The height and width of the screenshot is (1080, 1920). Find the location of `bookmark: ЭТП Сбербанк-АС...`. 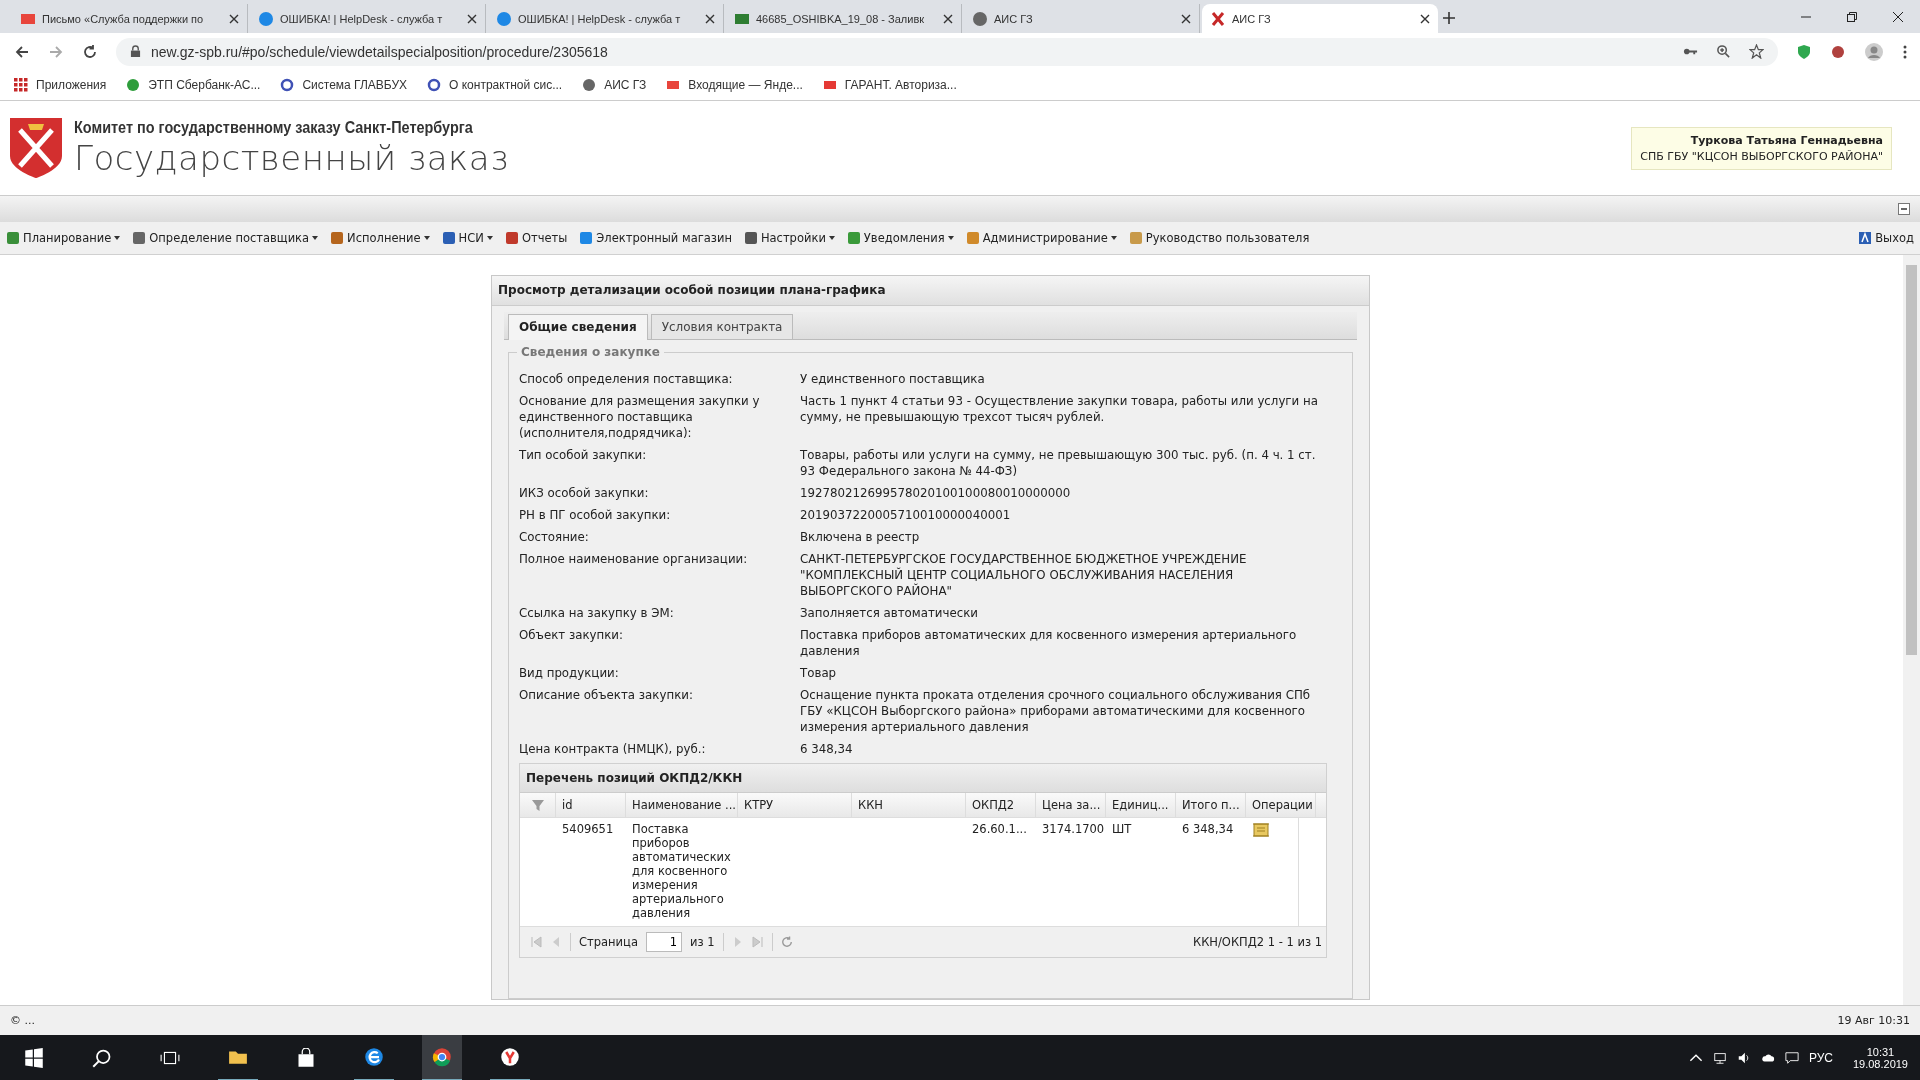

bookmark: ЭТП Сбербанк-АС... is located at coordinates (193, 85).